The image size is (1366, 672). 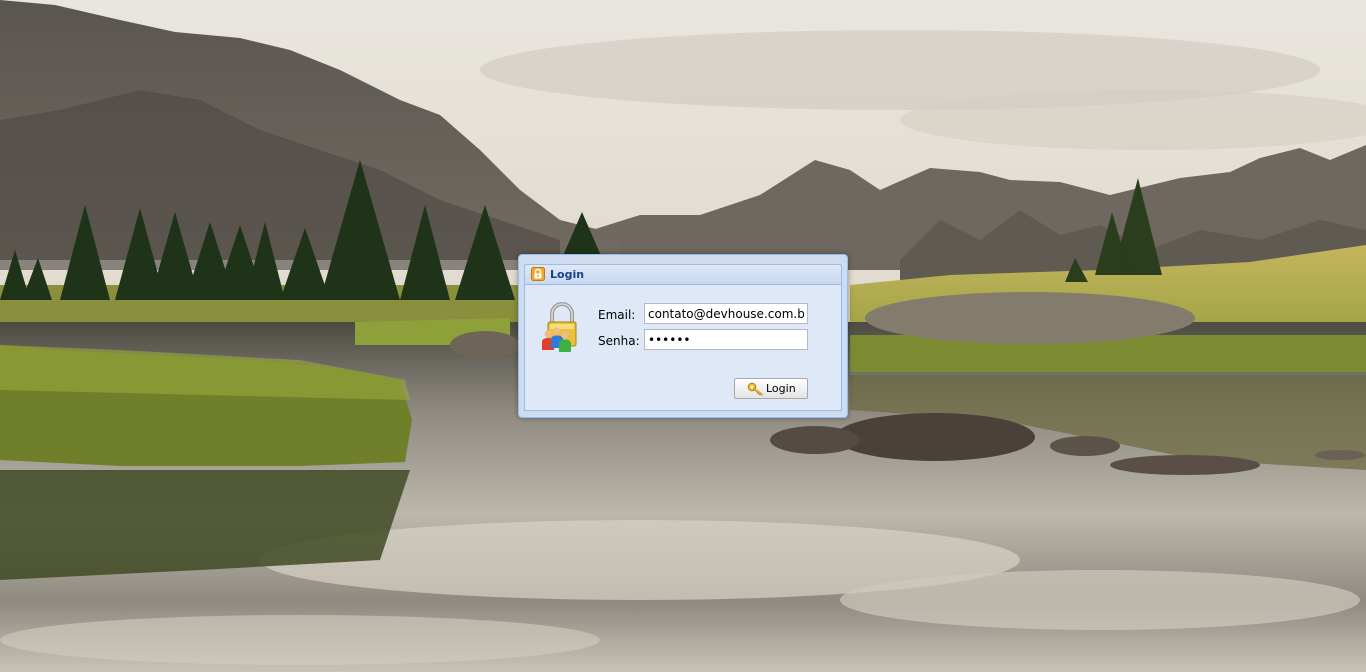 I want to click on login-button: Login, so click(x=771, y=388).